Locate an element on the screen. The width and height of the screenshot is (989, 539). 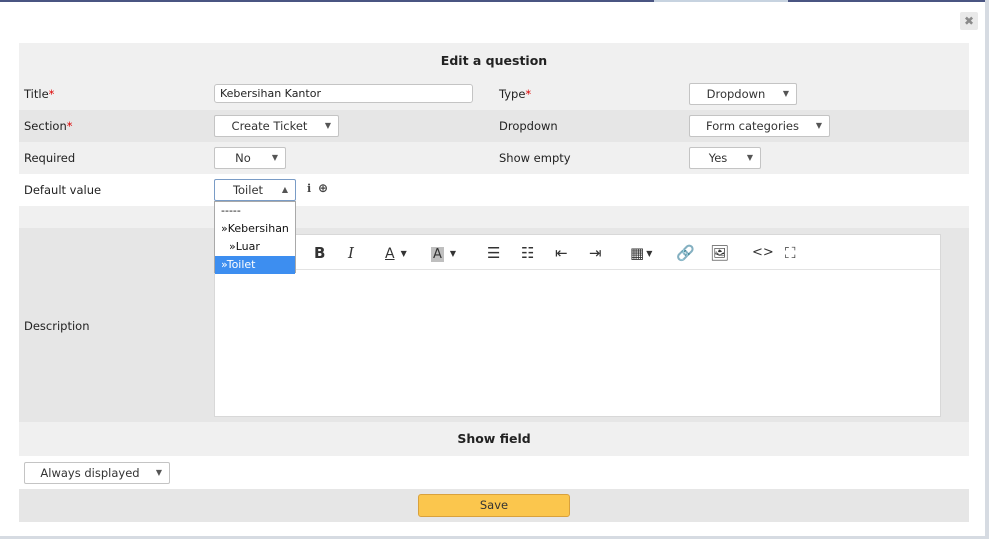
font-color-button: A ▼ is located at coordinates (396, 253).